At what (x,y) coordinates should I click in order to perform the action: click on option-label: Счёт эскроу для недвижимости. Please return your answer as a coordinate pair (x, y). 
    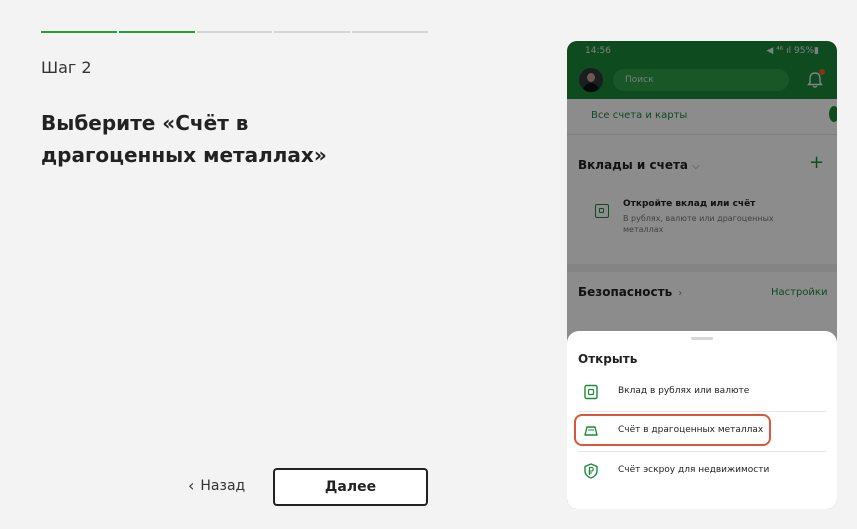
    Looking at the image, I should click on (694, 470).